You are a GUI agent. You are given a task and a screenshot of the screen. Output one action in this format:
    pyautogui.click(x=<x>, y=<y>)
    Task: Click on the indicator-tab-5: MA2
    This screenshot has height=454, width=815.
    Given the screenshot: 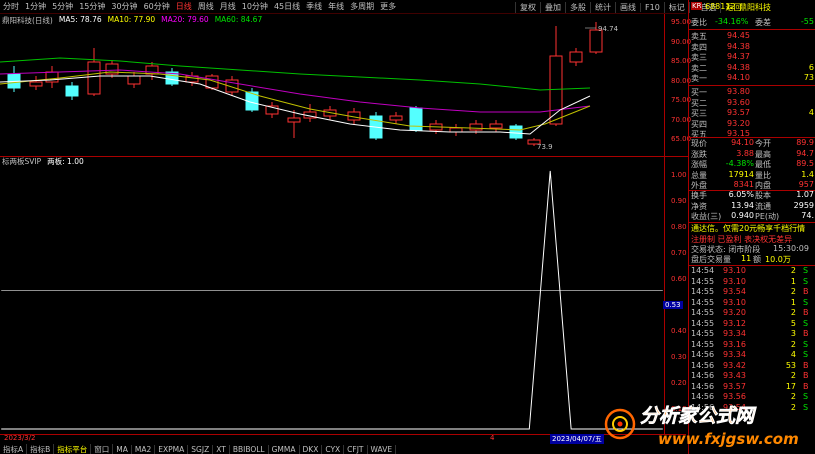 What is the action you would take?
    pyautogui.click(x=144, y=449)
    